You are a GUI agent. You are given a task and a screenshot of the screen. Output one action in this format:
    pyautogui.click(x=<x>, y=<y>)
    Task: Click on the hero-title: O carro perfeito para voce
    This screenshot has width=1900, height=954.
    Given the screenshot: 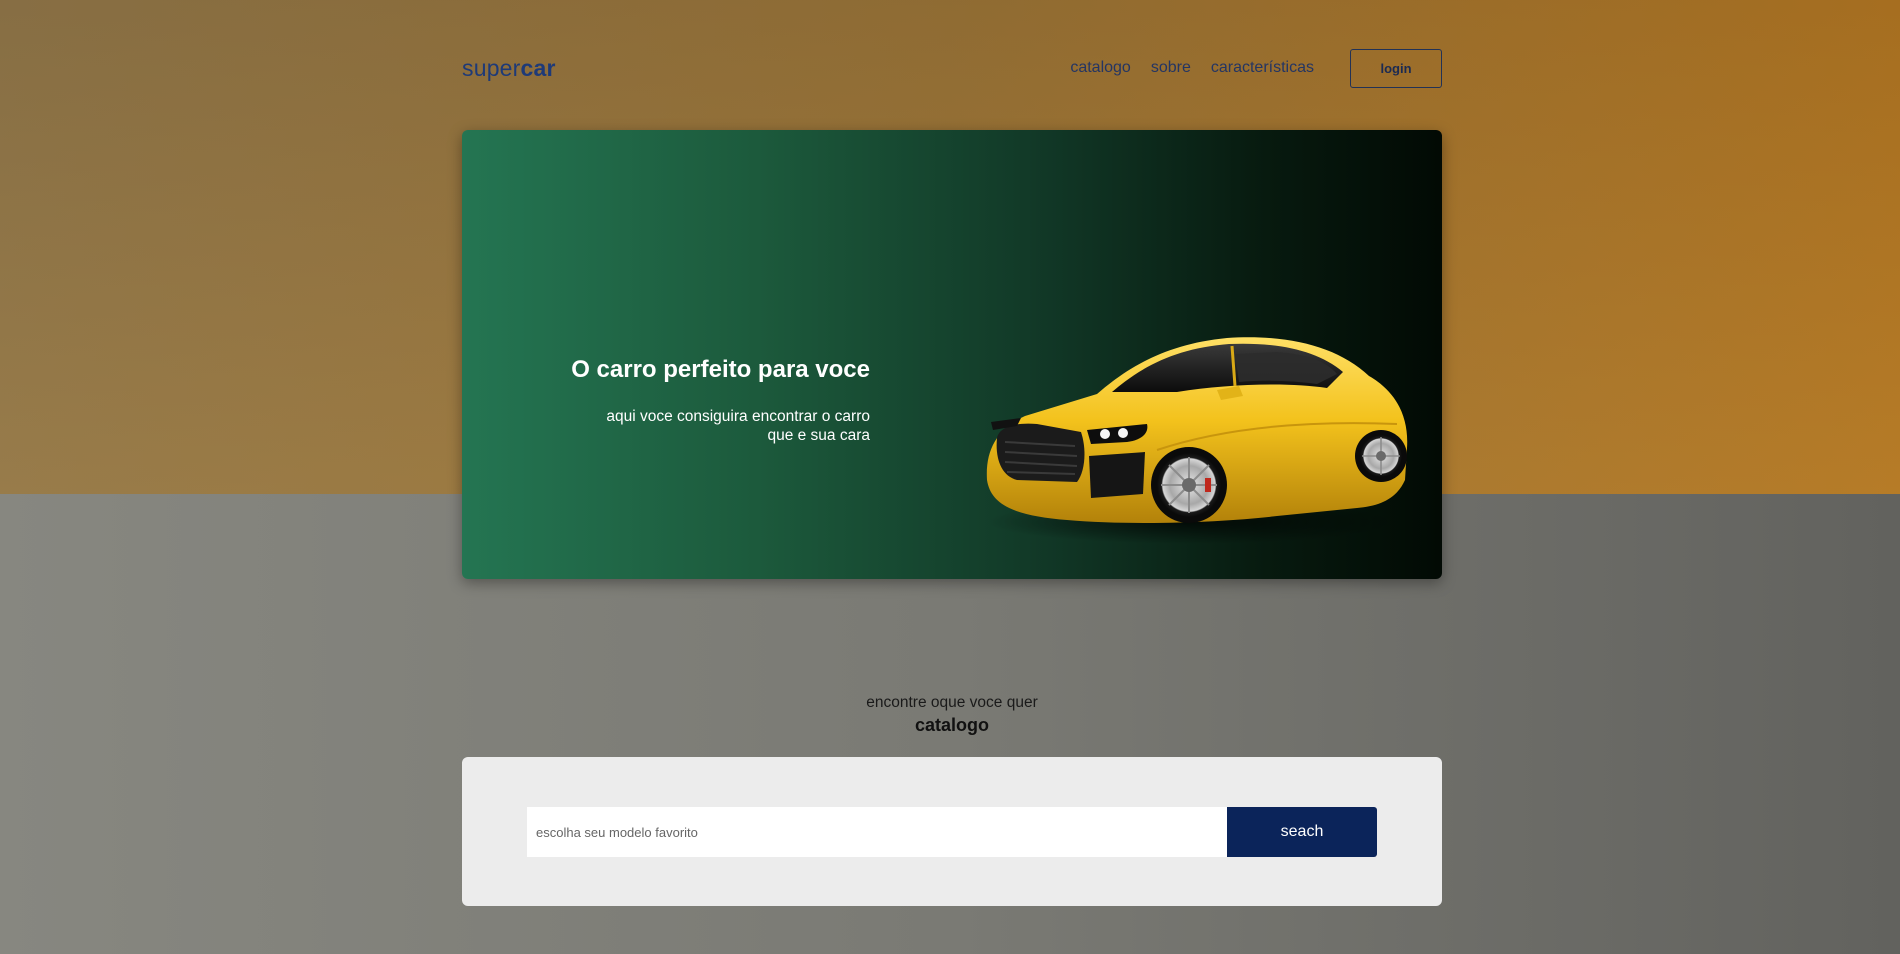 What is the action you would take?
    pyautogui.click(x=720, y=369)
    